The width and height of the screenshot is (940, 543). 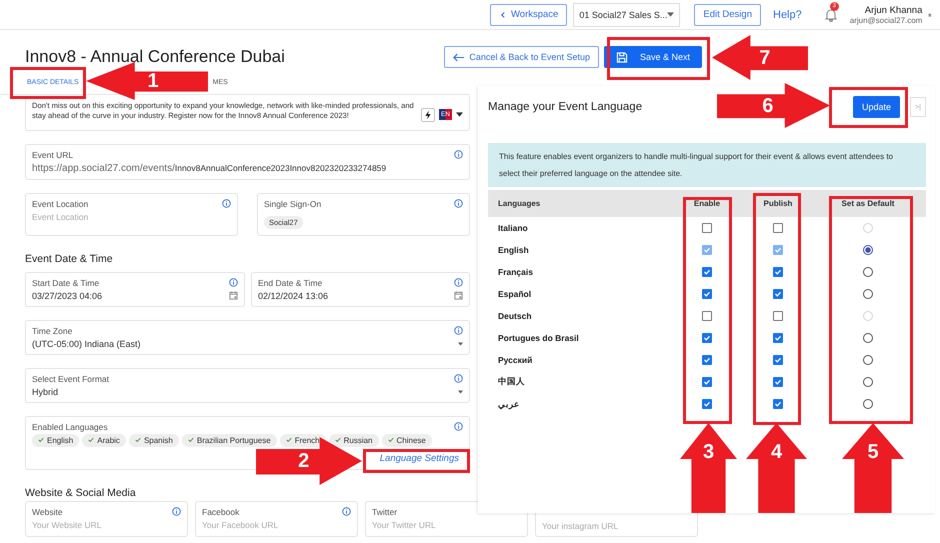 I want to click on date-field: Start Date & Time 03/27/2023 04:06, so click(x=135, y=289).